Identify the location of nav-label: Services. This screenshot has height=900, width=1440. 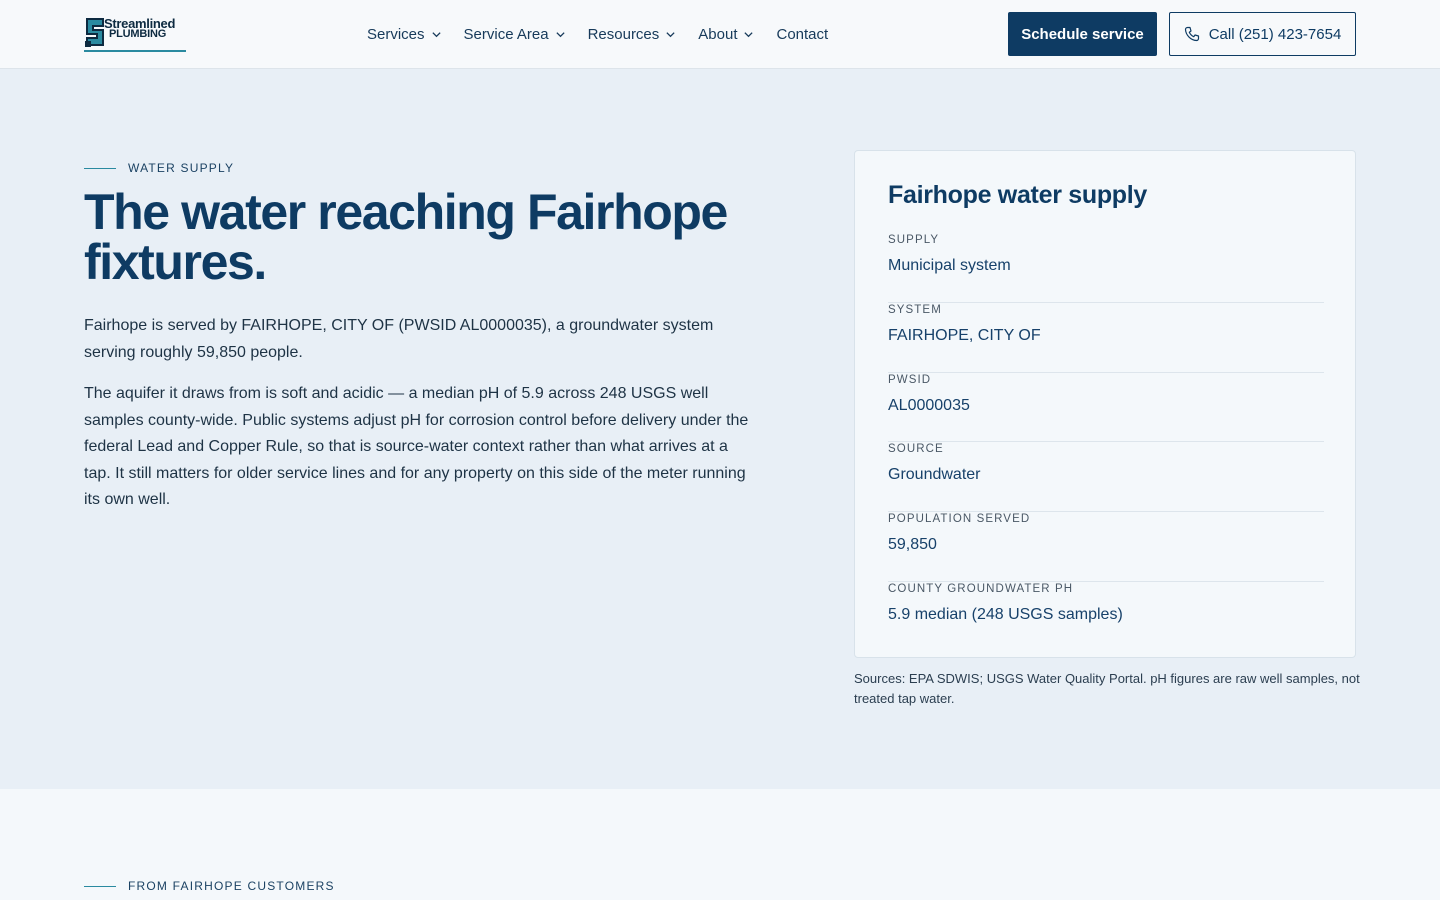
(396, 34).